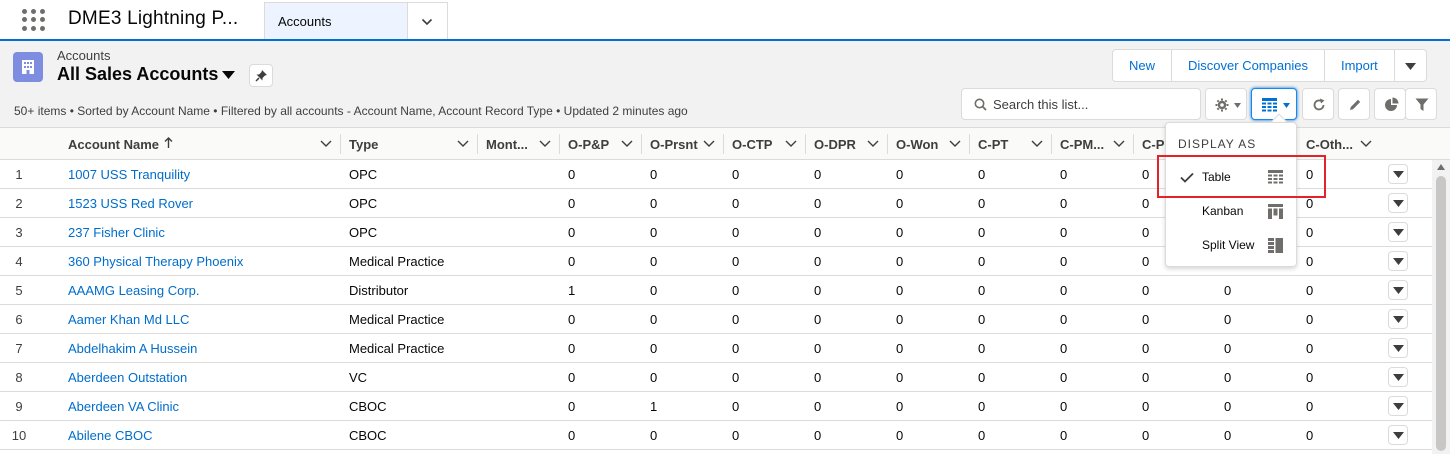  What do you see at coordinates (1441, 313) in the screenshot?
I see `scrollbar-thumb` at bounding box center [1441, 313].